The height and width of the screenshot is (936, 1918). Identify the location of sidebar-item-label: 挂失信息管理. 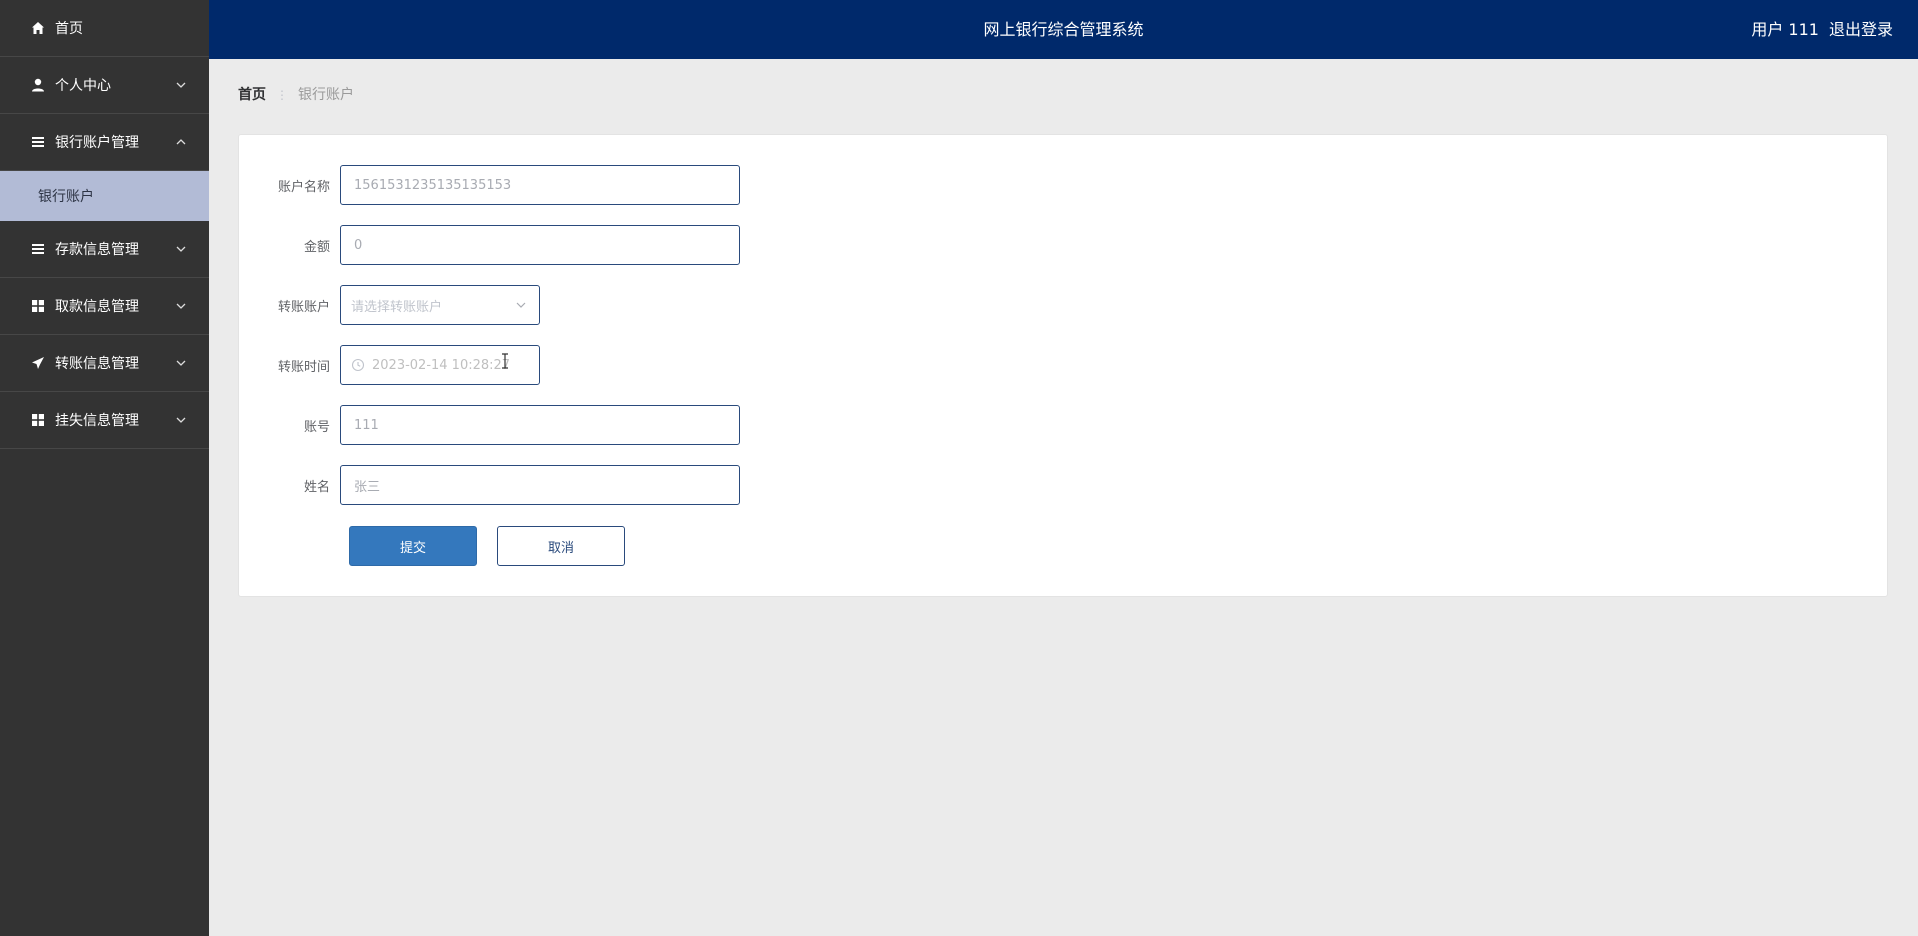
(97, 421).